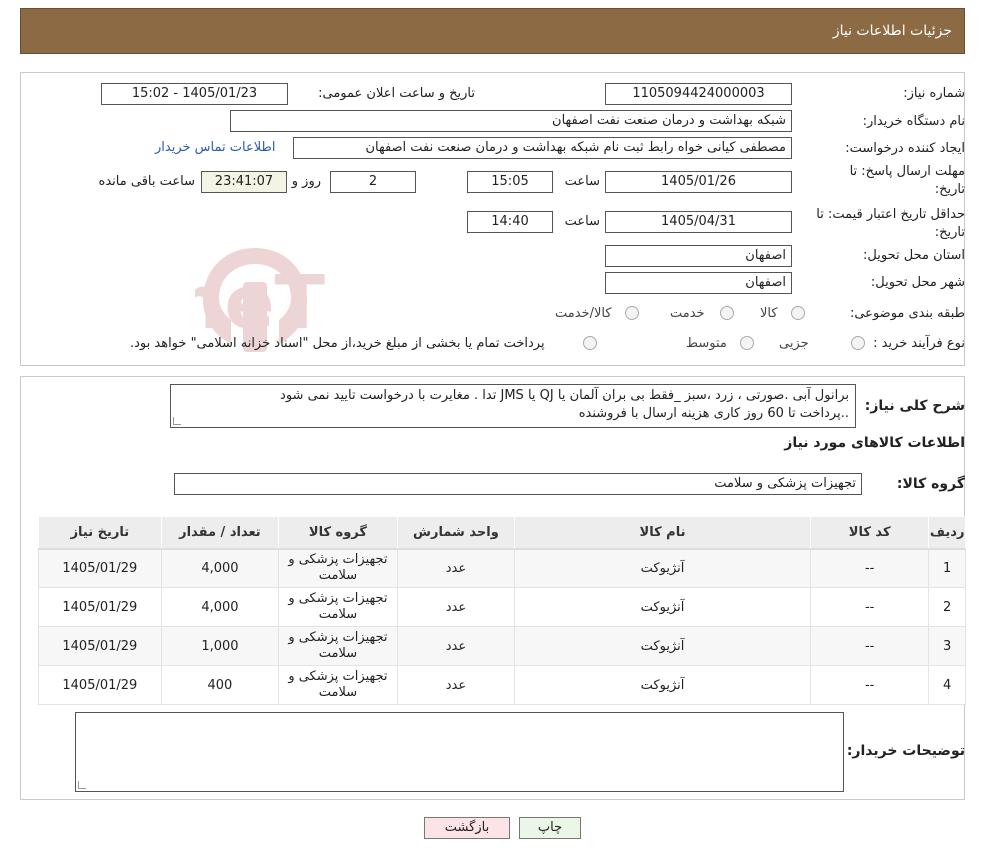 The width and height of the screenshot is (985, 859). Describe the element at coordinates (459, 752) in the screenshot. I see `buyer-notes-field` at that location.